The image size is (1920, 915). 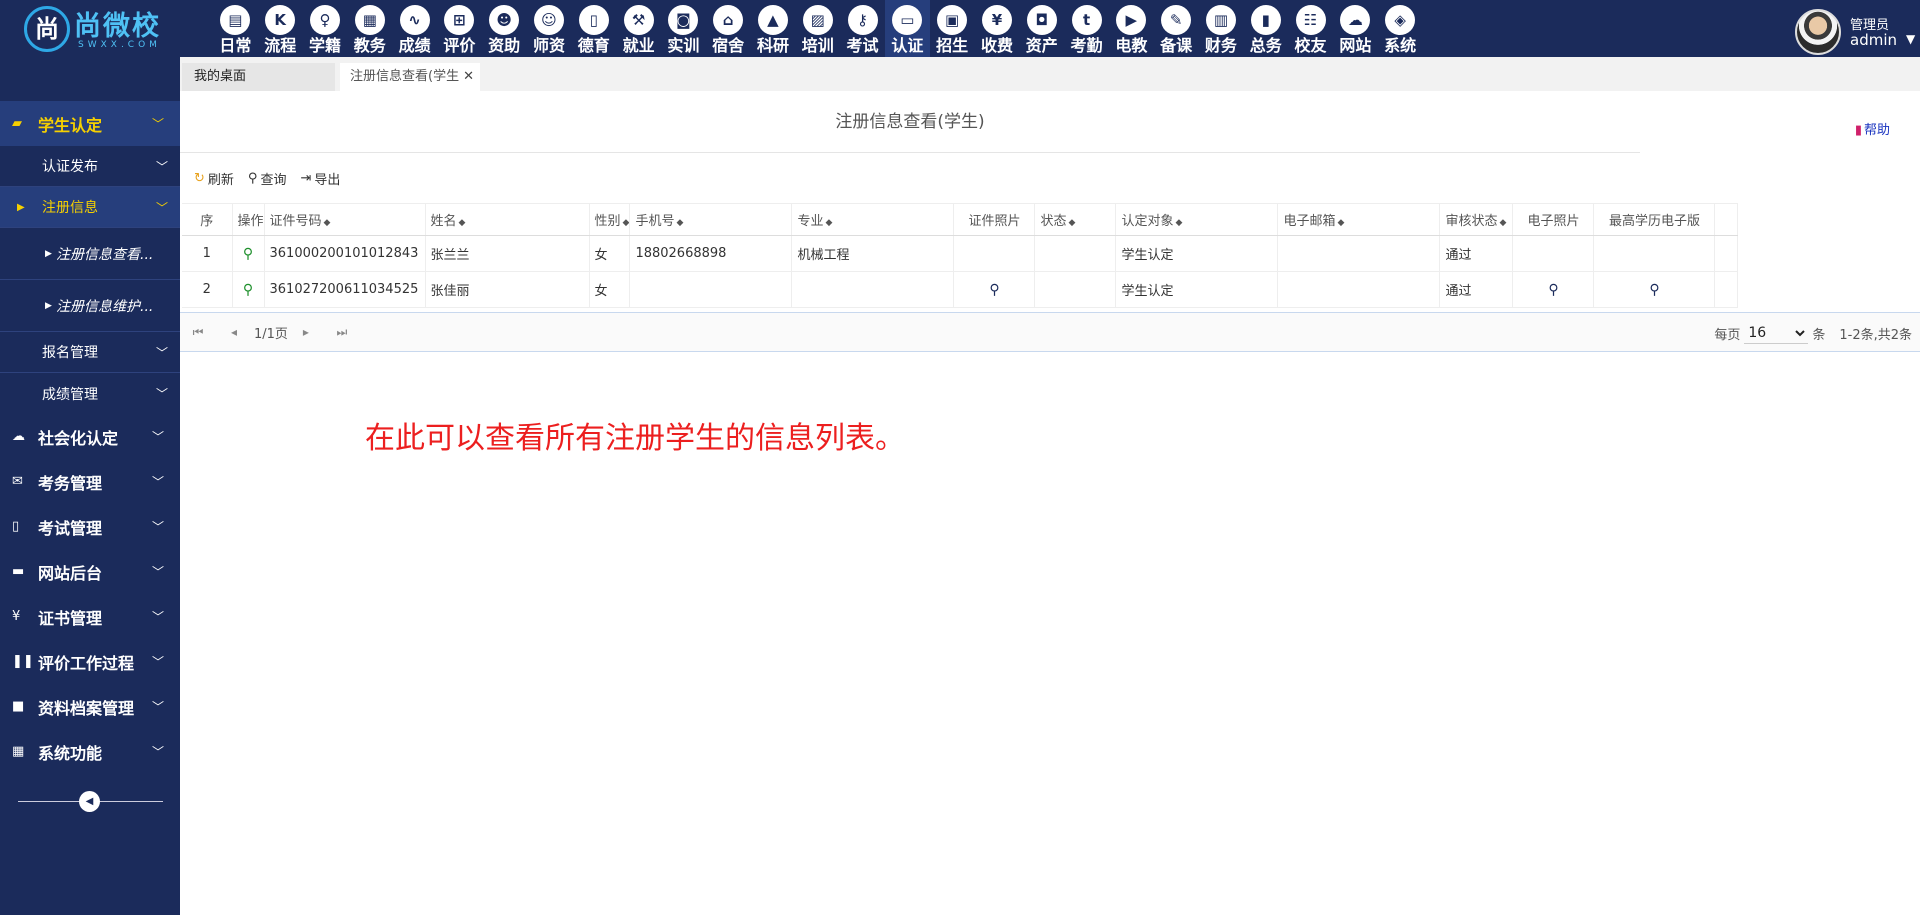 I want to click on sidebar-group-certificate: ¥ 证书管理 ﹀, so click(x=90, y=616).